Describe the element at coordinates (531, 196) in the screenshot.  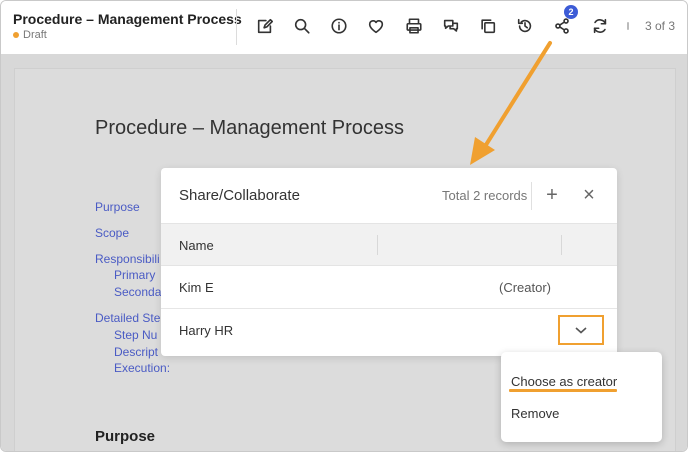
I see `dialog-header-divider` at that location.